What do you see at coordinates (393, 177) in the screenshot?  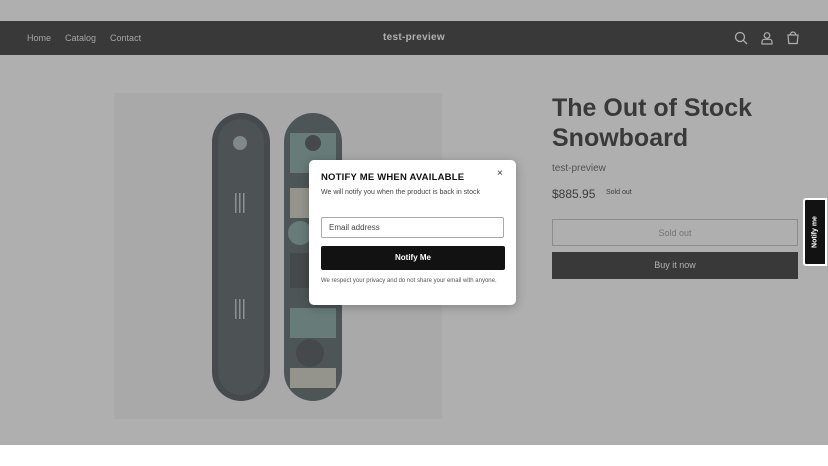 I see `modal-title: NOTIFY ME WHEN AVAILABLE` at bounding box center [393, 177].